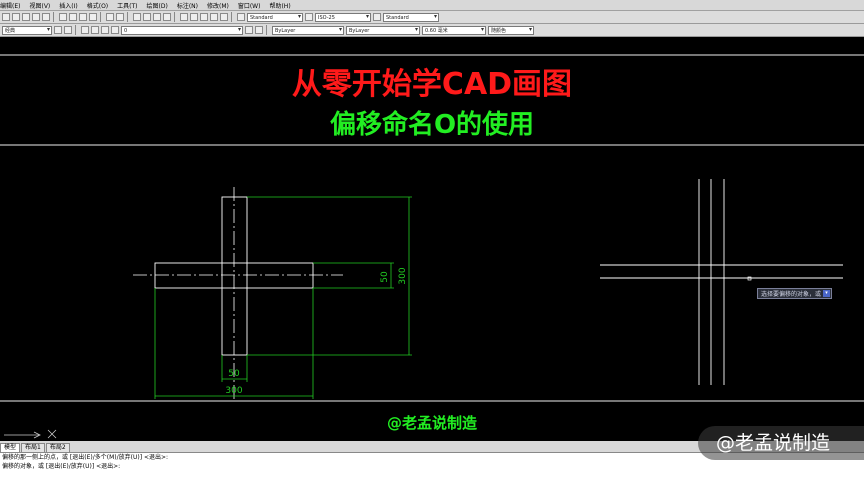 The width and height of the screenshot is (864, 487). What do you see at coordinates (157, 5) in the screenshot?
I see `menu-draw: 绘图(D)` at bounding box center [157, 5].